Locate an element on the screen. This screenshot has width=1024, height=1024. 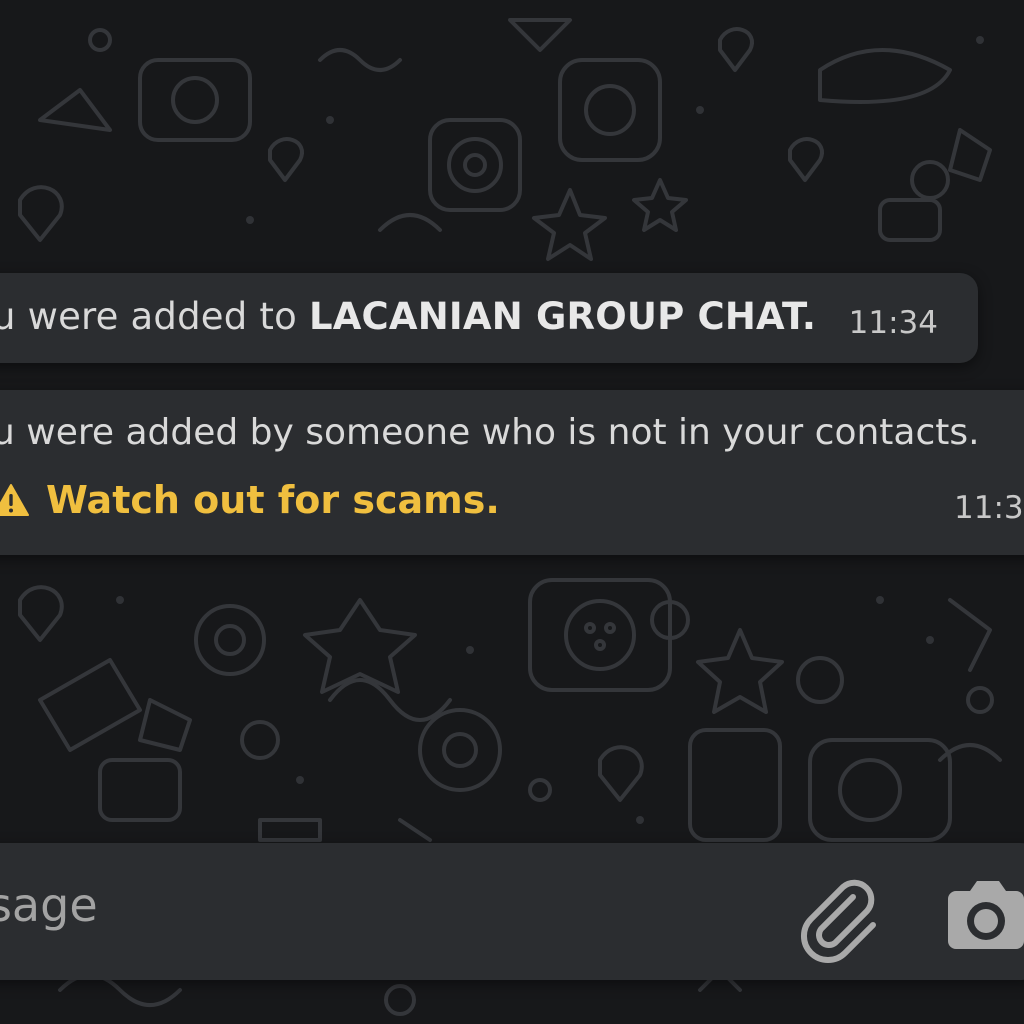
system-message-text: u were added to LACANIAN GROUP CHAT. is located at coordinates (408, 316).